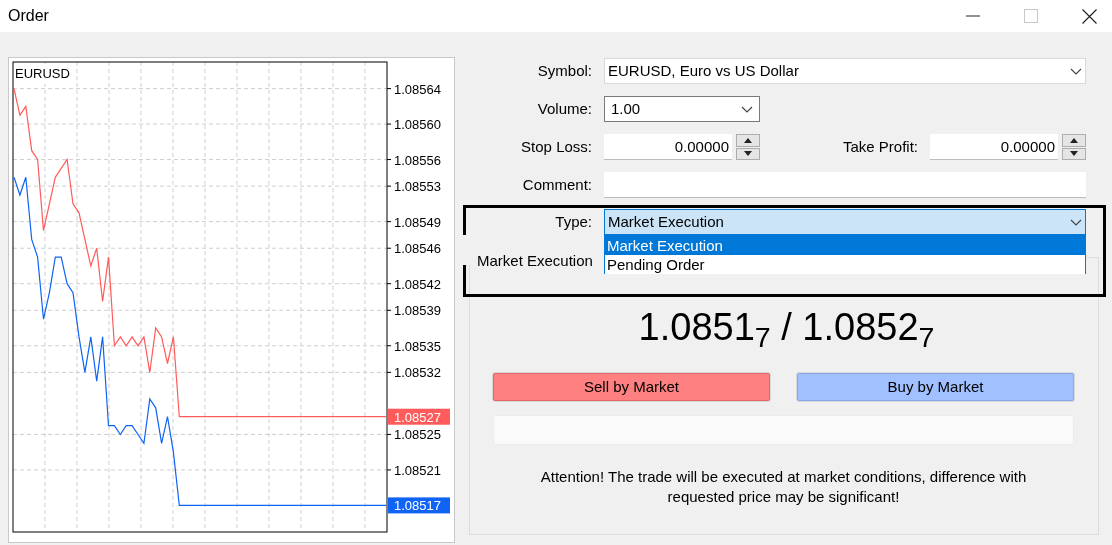  Describe the element at coordinates (783, 487) in the screenshot. I see `notice-text: Attention! The trade will be executed at market conditions, difference with requested price may be significant!` at that location.